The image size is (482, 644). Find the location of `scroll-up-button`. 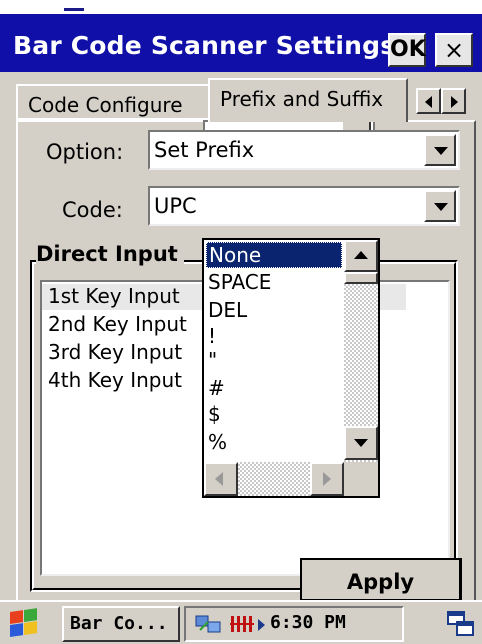

scroll-up-button is located at coordinates (361, 256).